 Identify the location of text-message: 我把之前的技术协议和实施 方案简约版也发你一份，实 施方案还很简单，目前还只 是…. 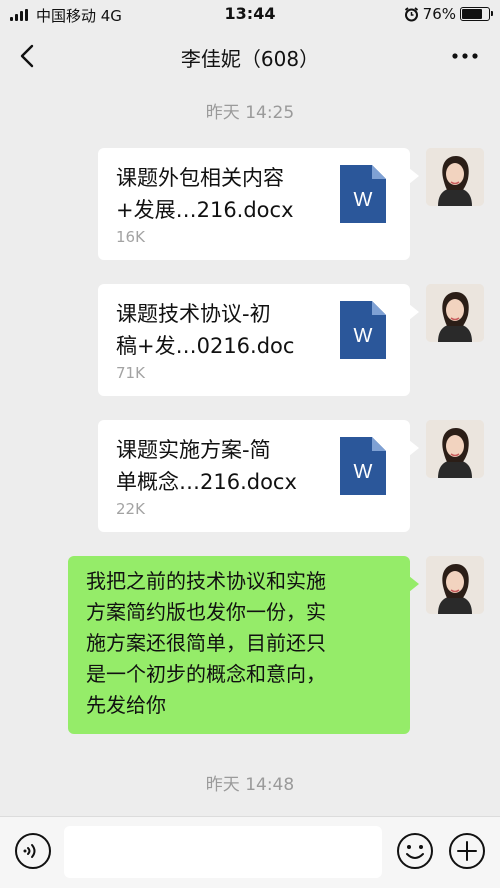
(243, 645).